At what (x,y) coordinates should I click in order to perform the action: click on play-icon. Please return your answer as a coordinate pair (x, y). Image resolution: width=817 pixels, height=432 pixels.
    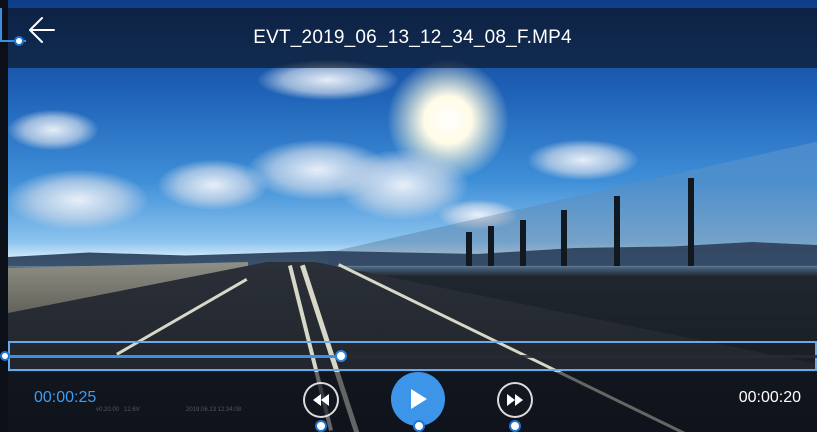
    Looking at the image, I should click on (419, 399).